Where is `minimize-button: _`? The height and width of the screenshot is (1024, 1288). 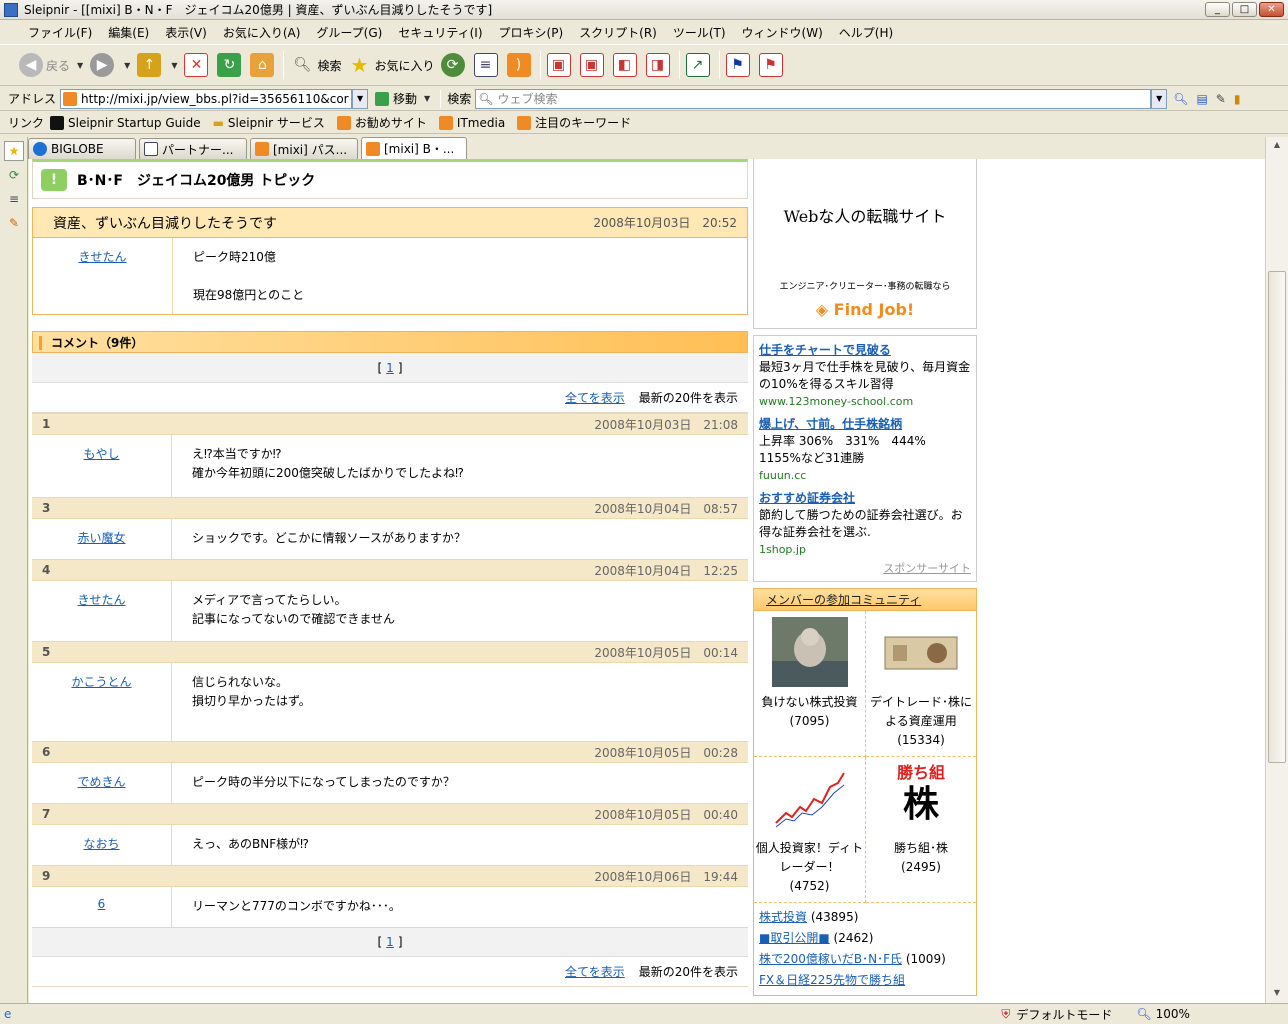
minimize-button: _ is located at coordinates (1217, 9).